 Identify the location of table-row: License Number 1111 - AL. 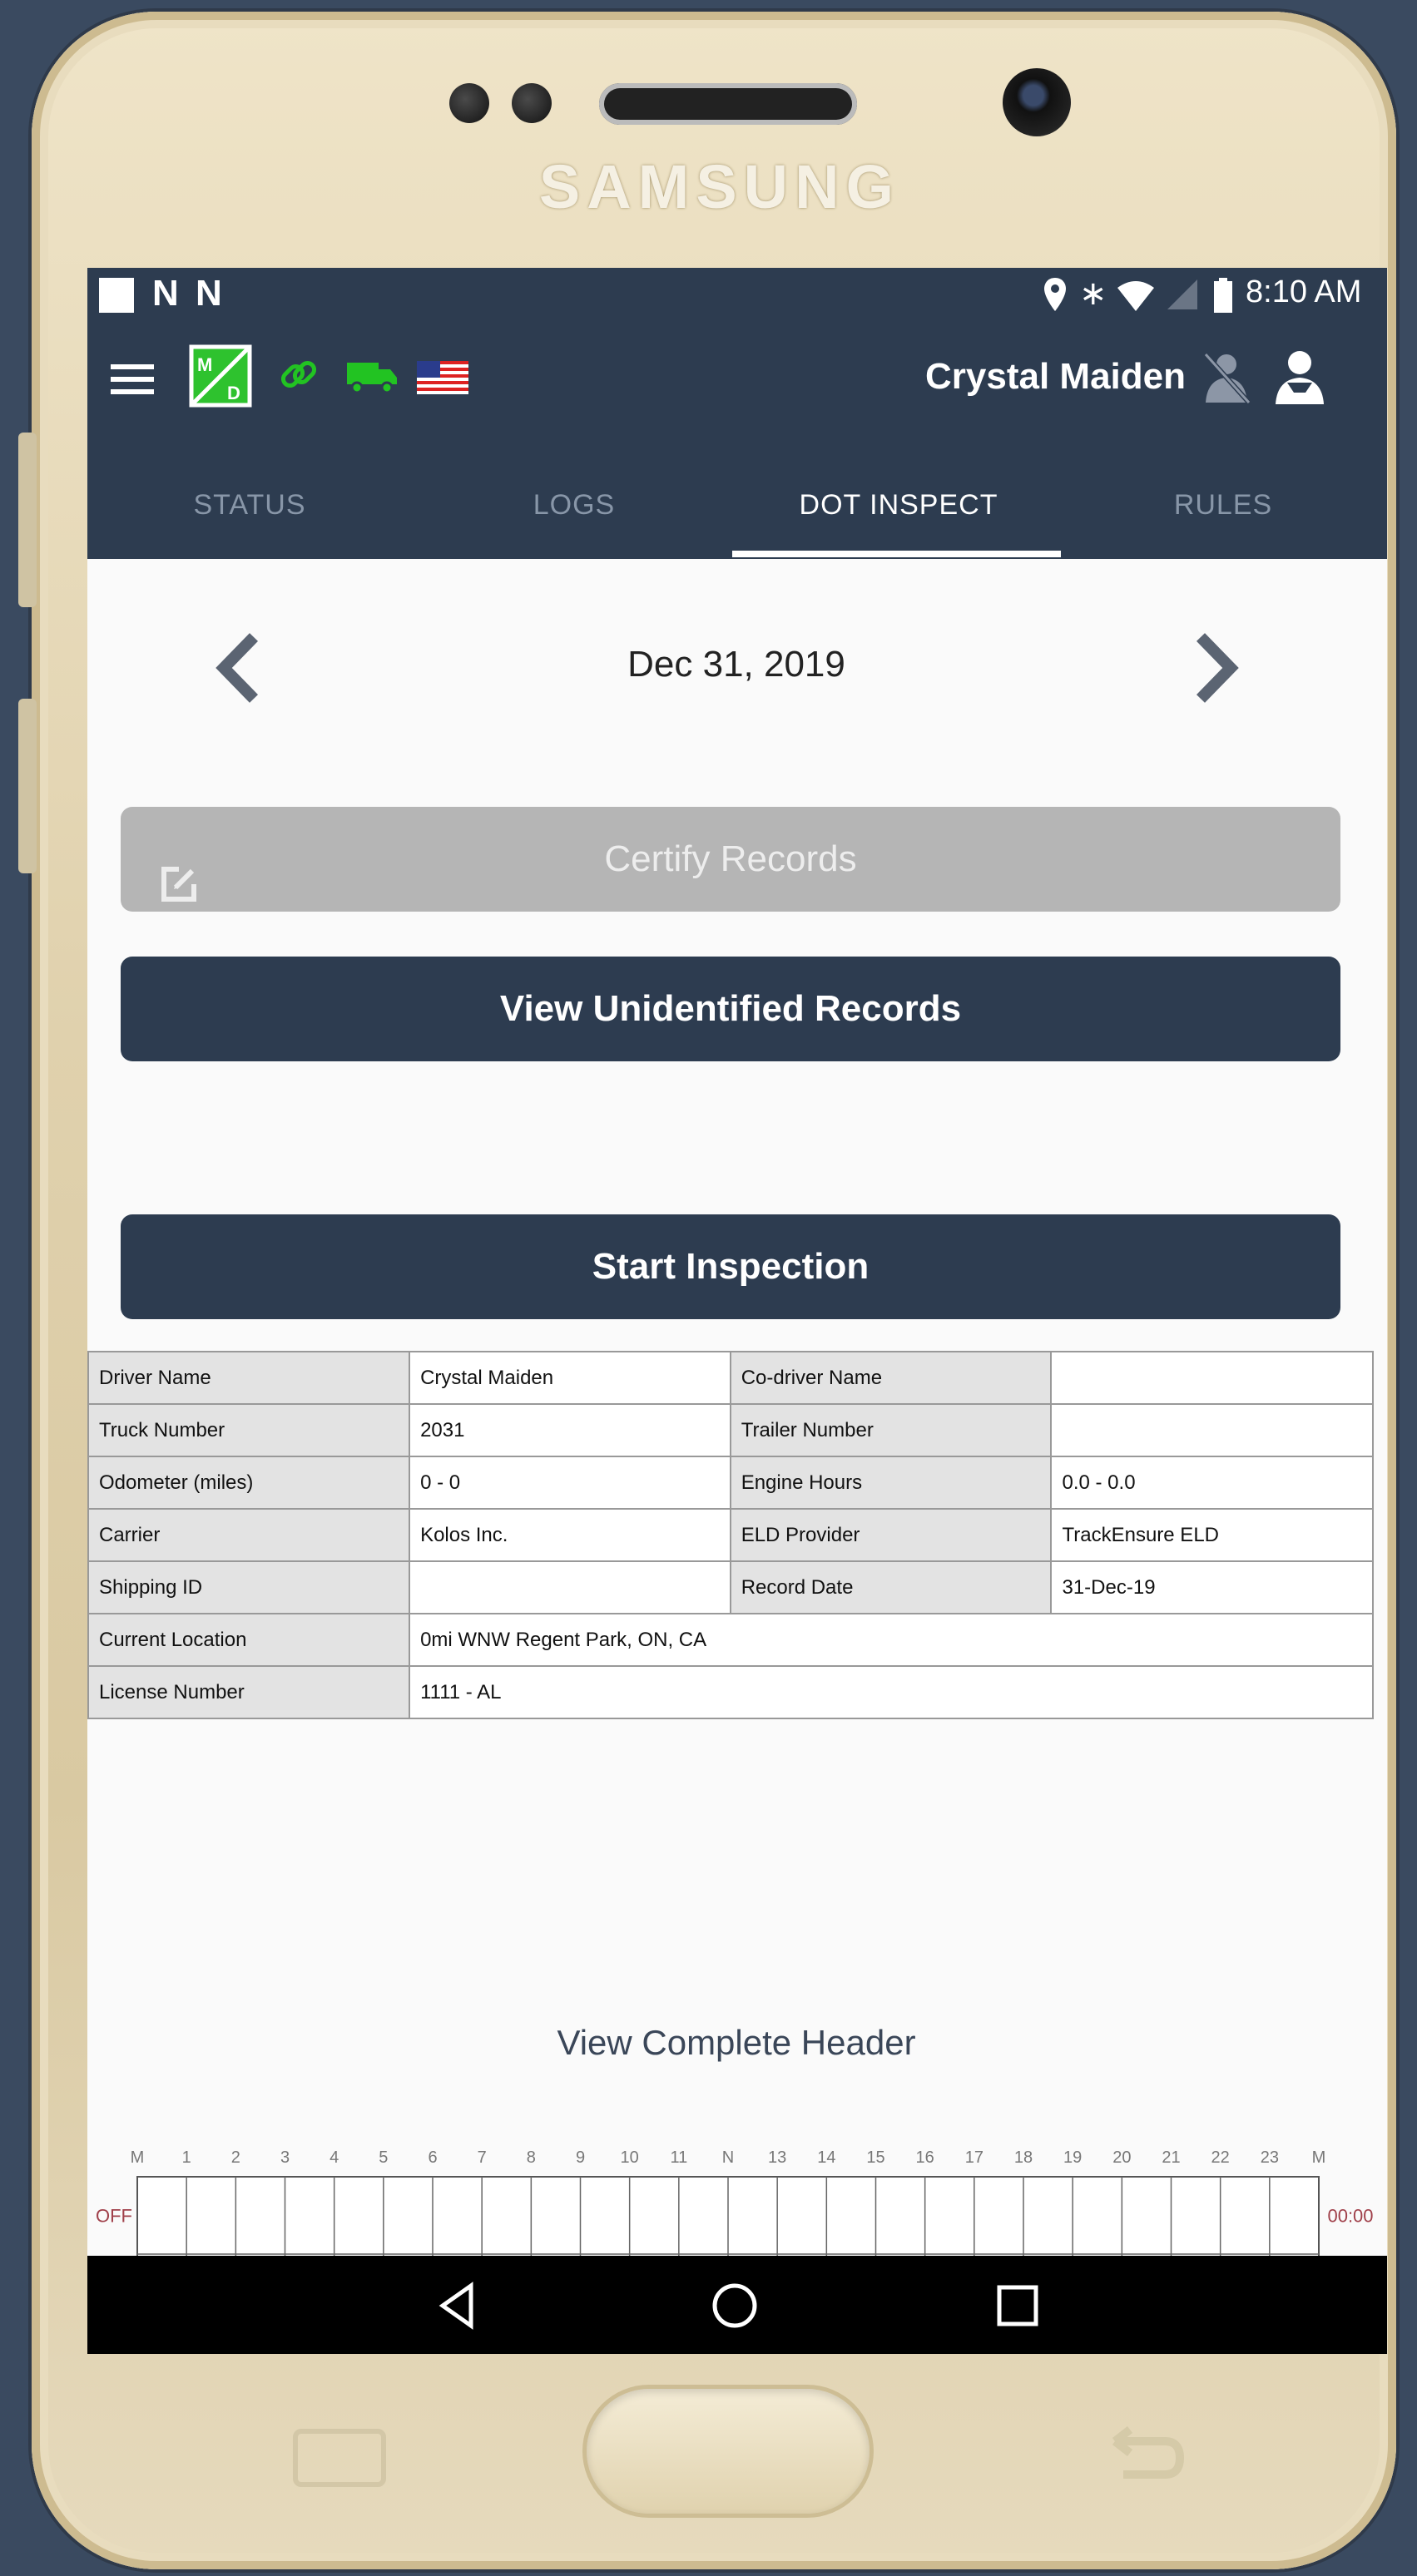
(730, 1692).